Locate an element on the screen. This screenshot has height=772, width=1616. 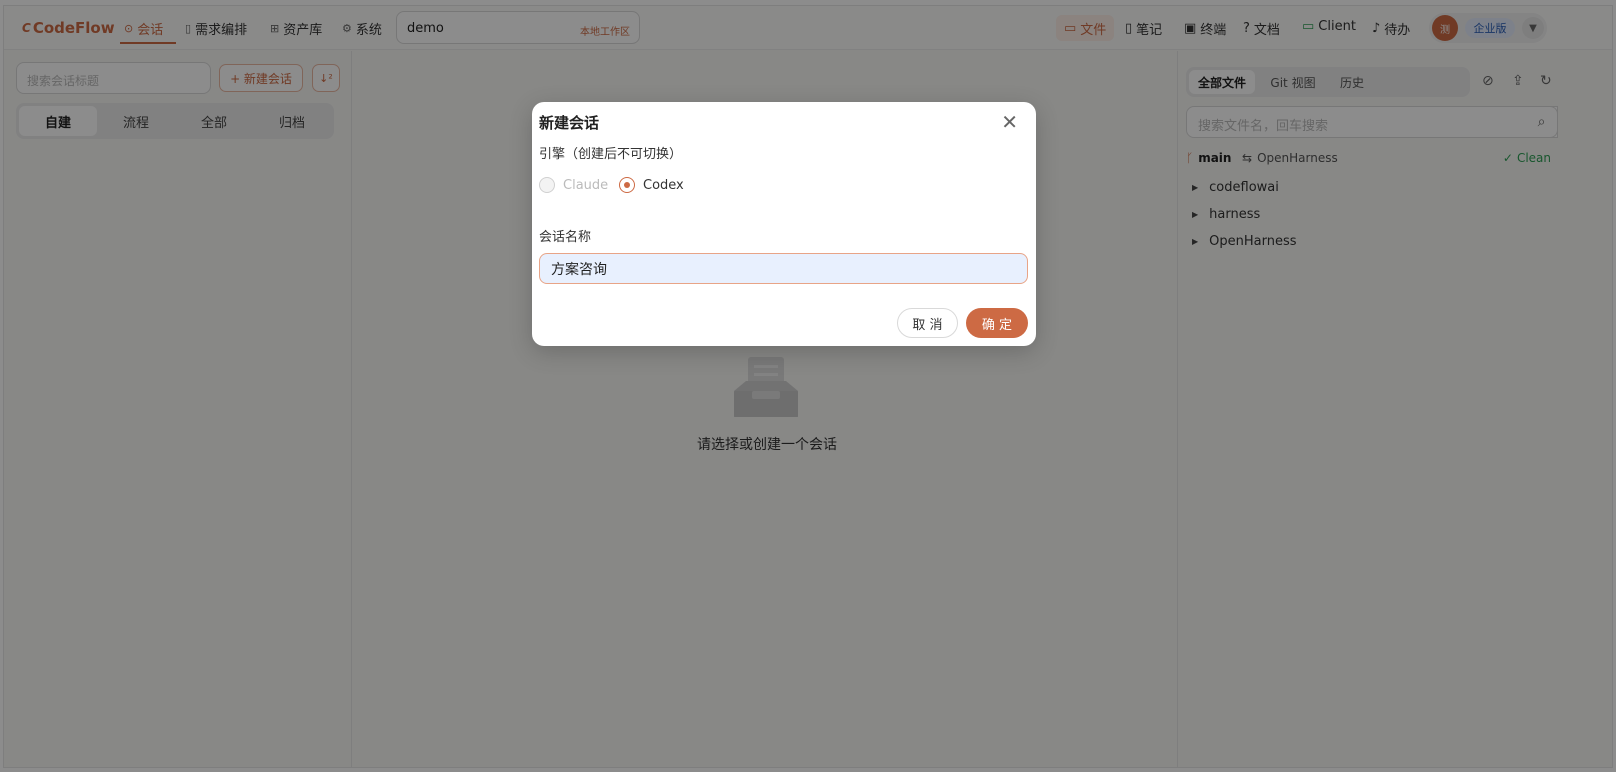
engine-radio-codex: Codex is located at coordinates (651, 185).